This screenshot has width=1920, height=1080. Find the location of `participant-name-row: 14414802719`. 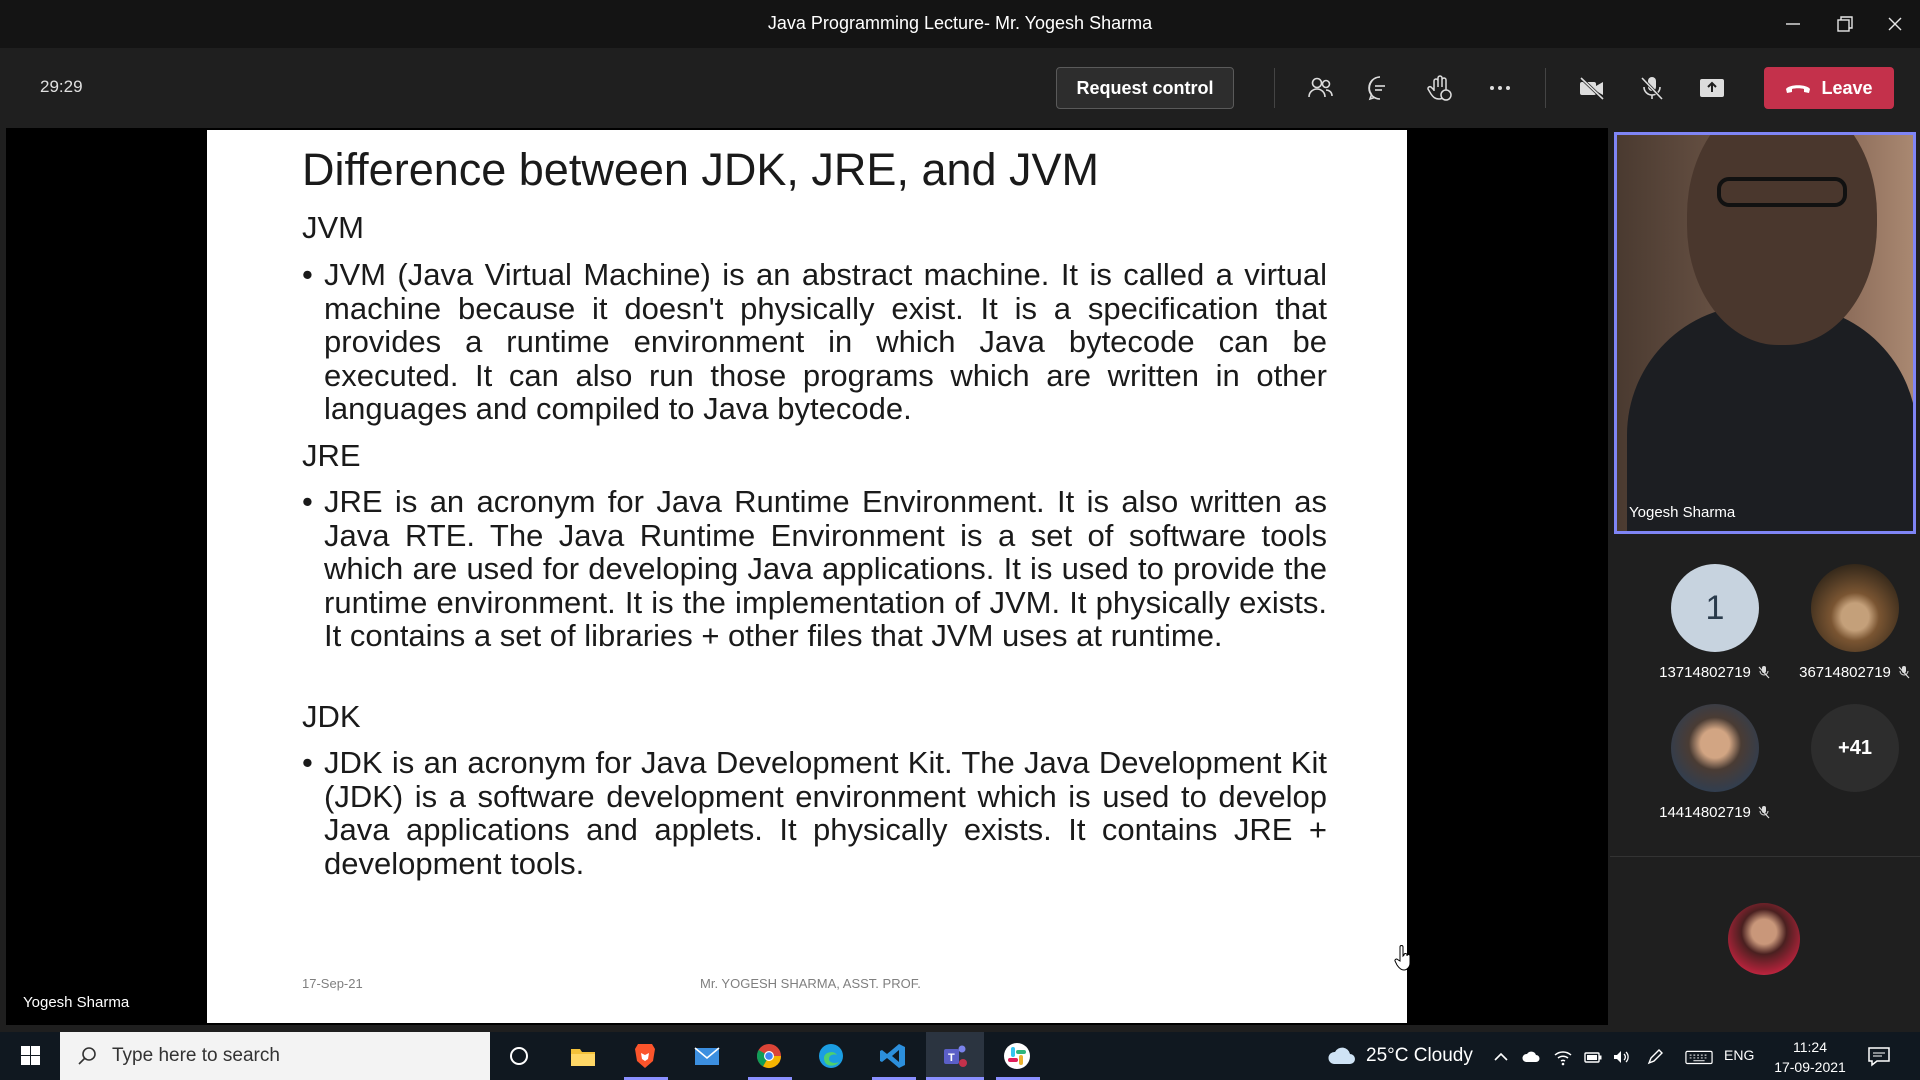

participant-name-row: 14414802719 is located at coordinates (1715, 812).